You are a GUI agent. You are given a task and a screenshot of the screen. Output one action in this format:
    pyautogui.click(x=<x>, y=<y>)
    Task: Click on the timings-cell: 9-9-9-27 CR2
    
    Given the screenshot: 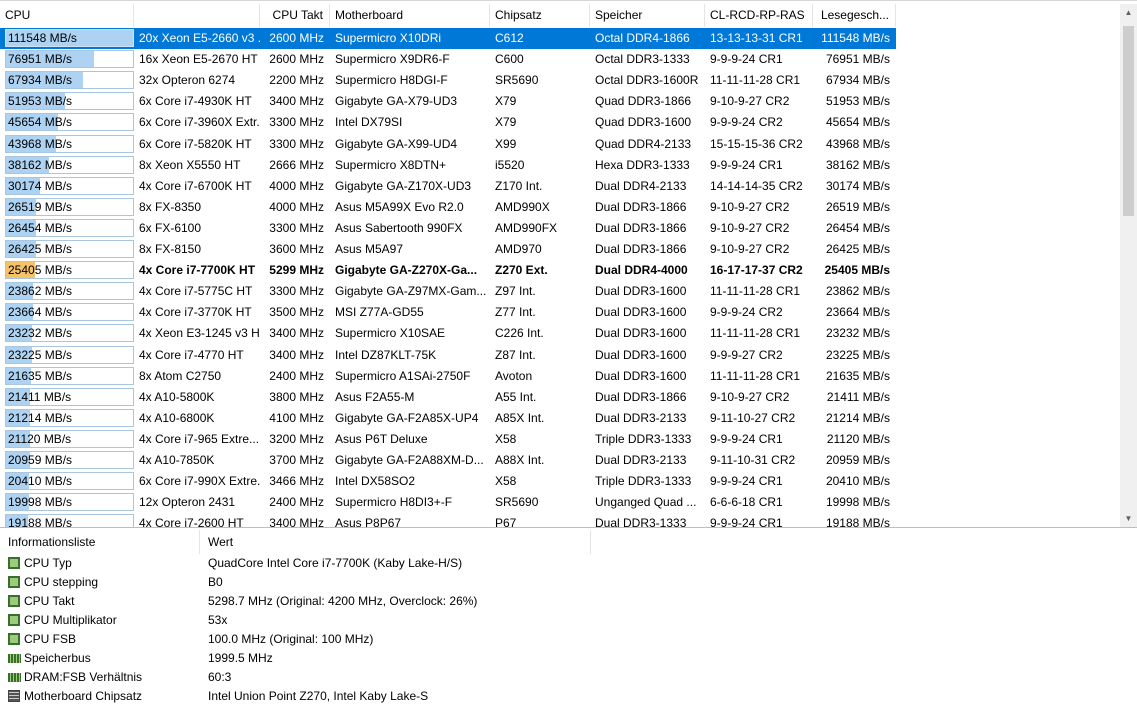 What is the action you would take?
    pyautogui.click(x=746, y=354)
    